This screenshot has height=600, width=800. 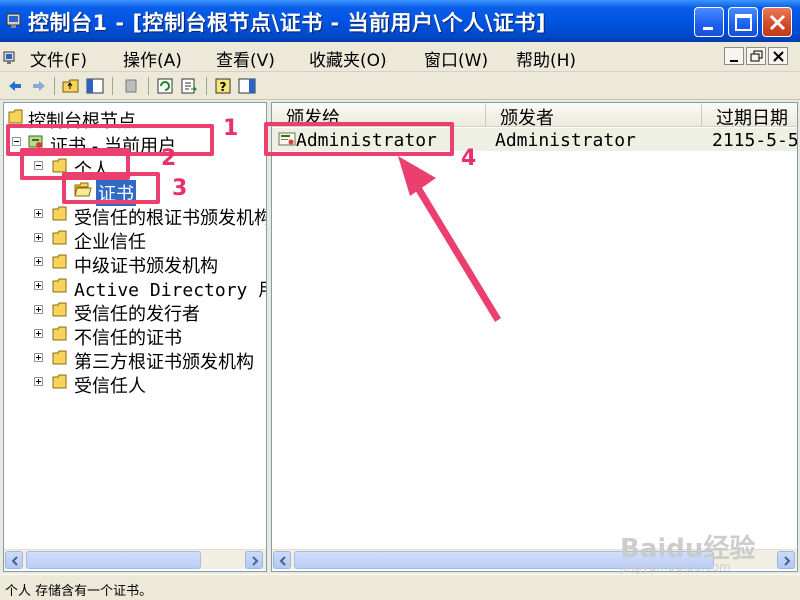 I want to click on menu-action: 操作(A), so click(x=152, y=58).